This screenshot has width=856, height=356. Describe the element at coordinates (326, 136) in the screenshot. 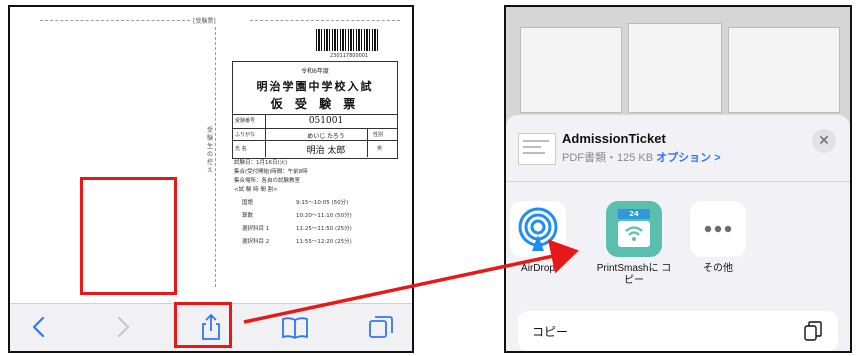

I see `furigana: めいじ たろう` at that location.